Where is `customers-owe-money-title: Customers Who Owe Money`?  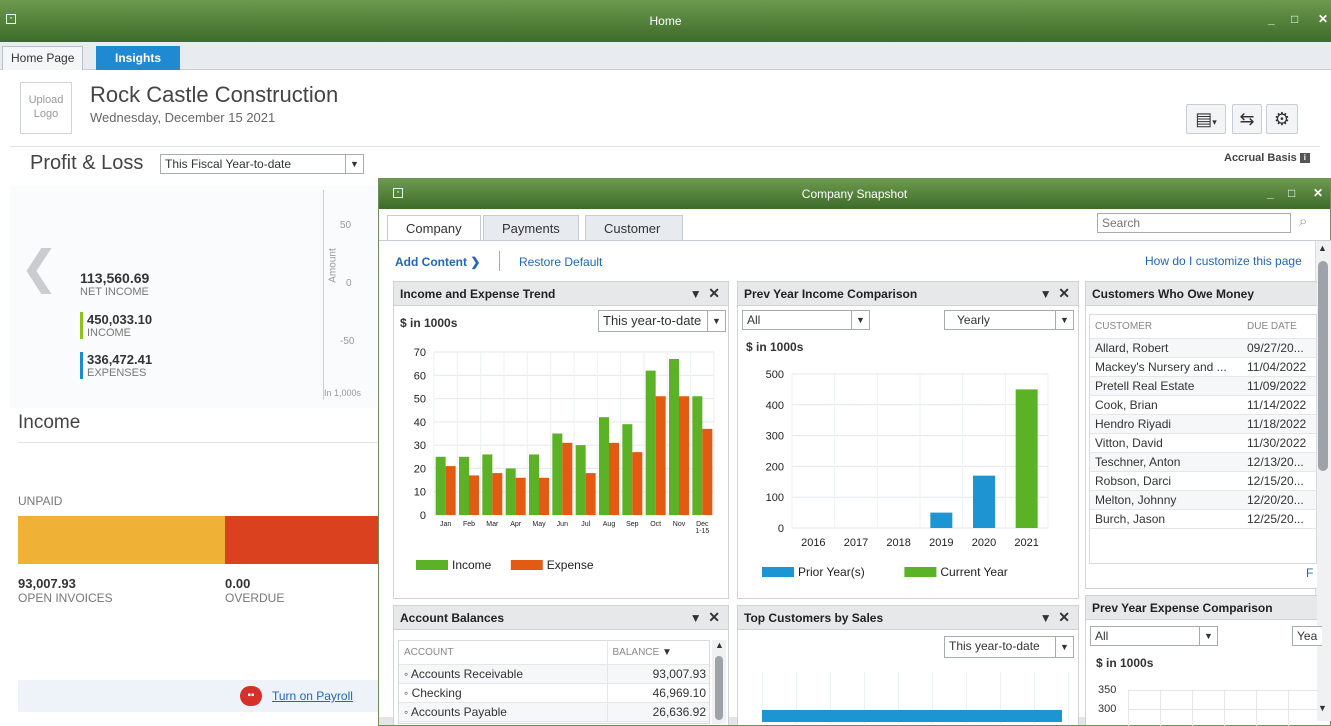 customers-owe-money-title: Customers Who Owe Money is located at coordinates (1173, 294).